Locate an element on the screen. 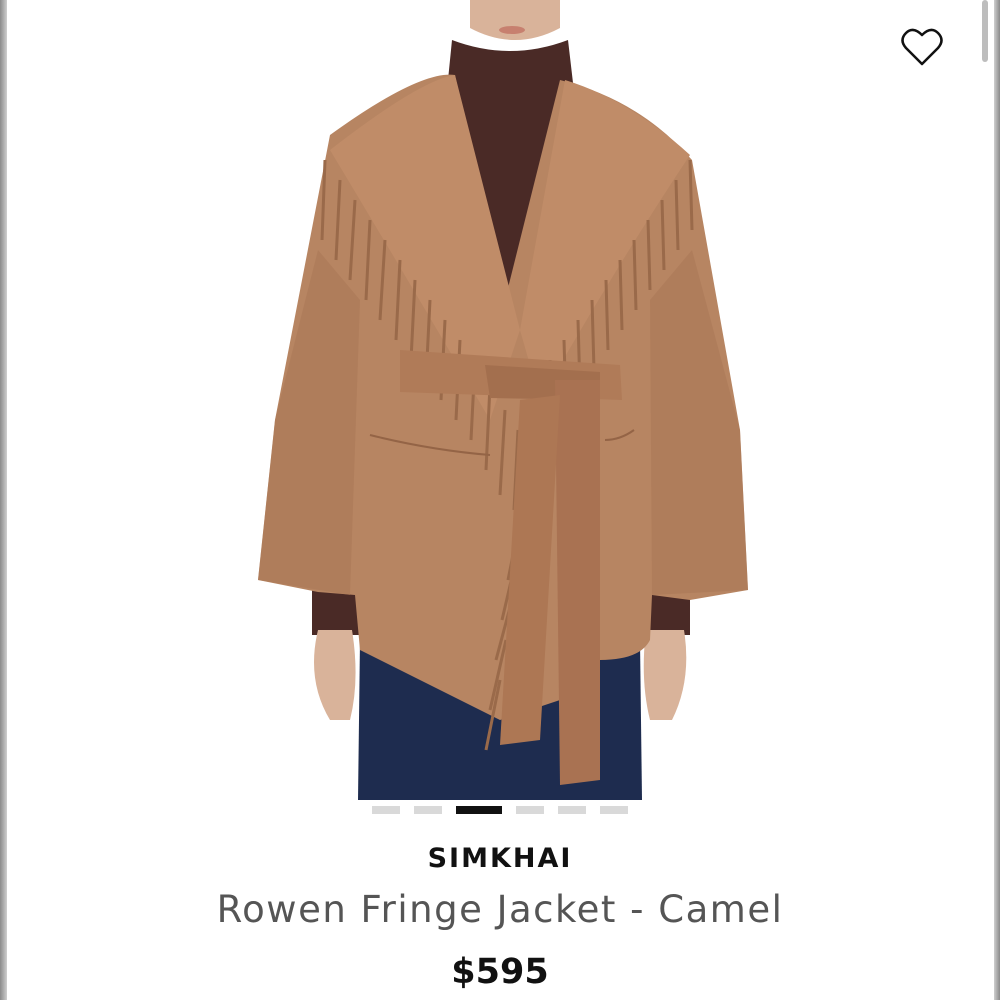  product-brand: SIMKHAI is located at coordinates (500, 858).